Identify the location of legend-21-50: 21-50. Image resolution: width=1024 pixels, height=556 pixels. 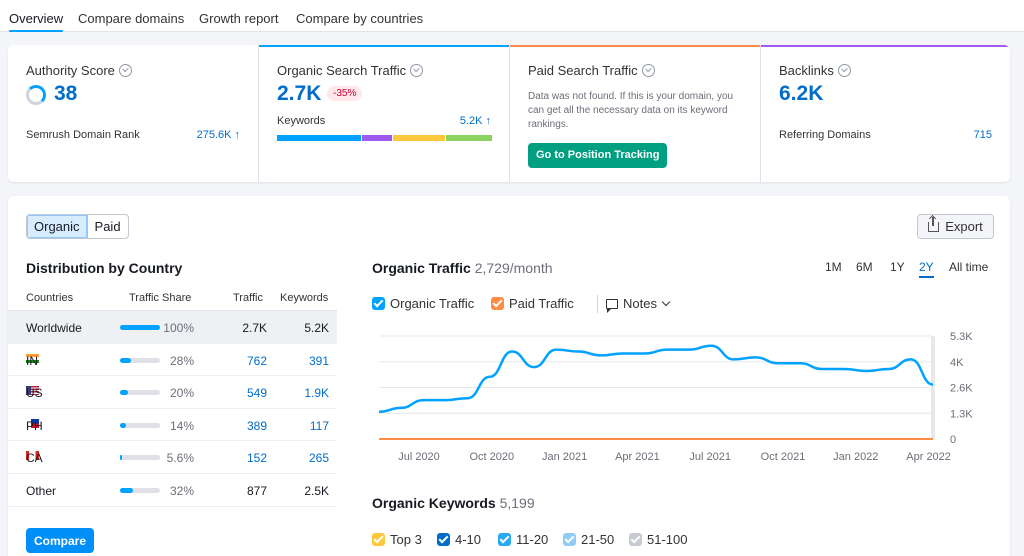
(588, 539).